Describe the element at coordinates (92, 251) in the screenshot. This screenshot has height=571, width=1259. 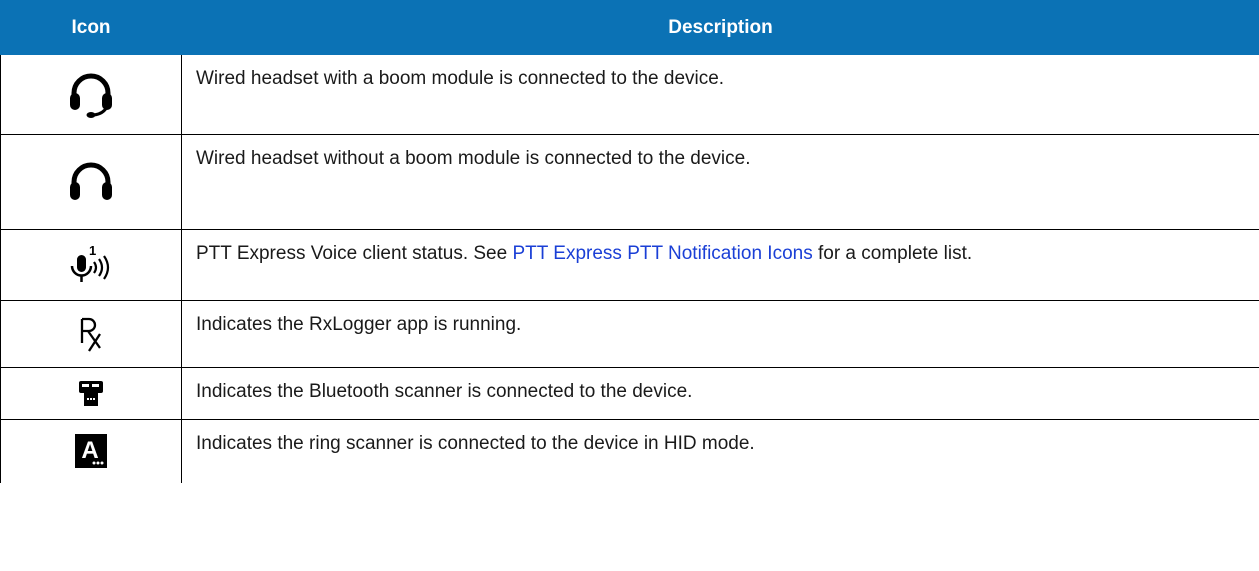
I see `ptt-superscript: 1` at that location.